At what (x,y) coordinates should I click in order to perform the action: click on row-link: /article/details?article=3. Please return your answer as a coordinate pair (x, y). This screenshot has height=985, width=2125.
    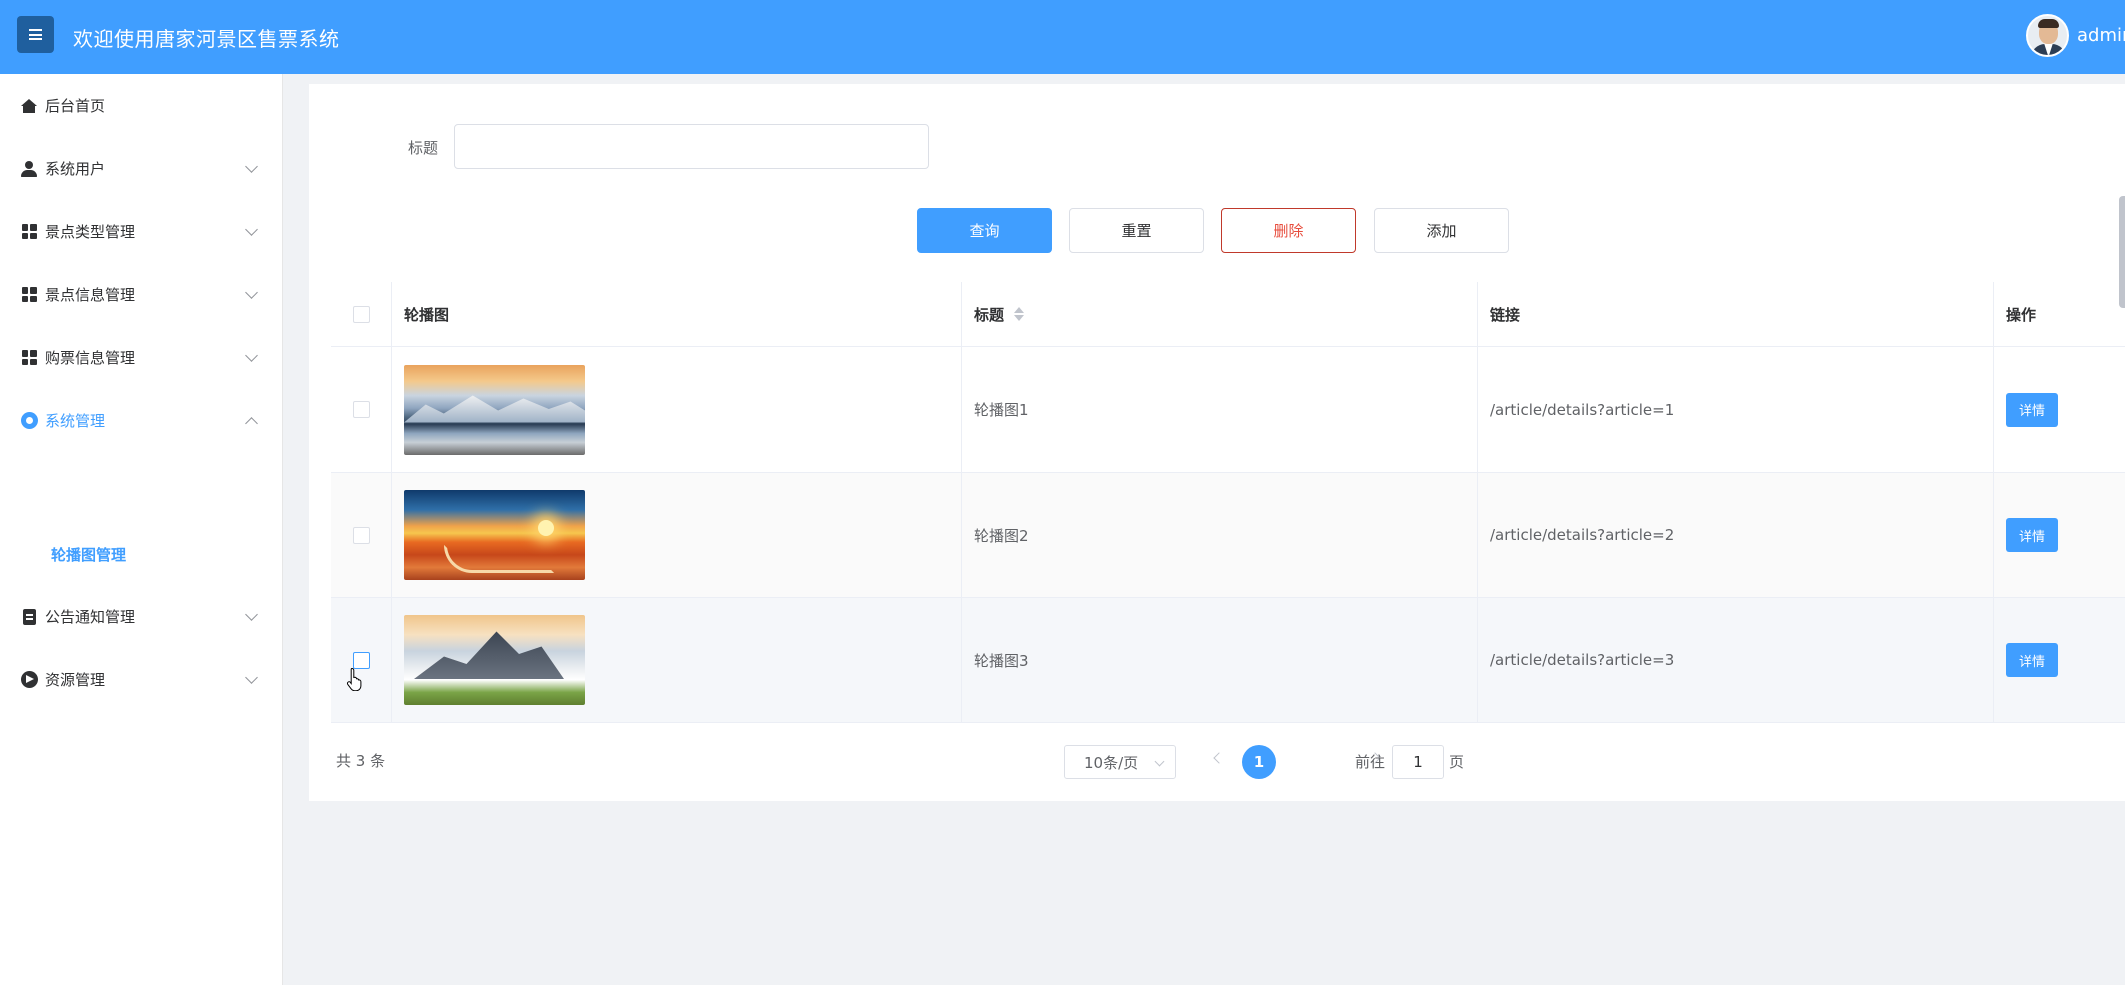
    Looking at the image, I should click on (1582, 660).